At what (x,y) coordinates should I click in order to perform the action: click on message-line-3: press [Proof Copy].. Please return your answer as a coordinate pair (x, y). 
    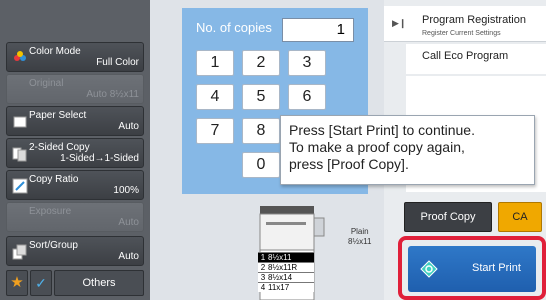
    Looking at the image, I should click on (349, 164).